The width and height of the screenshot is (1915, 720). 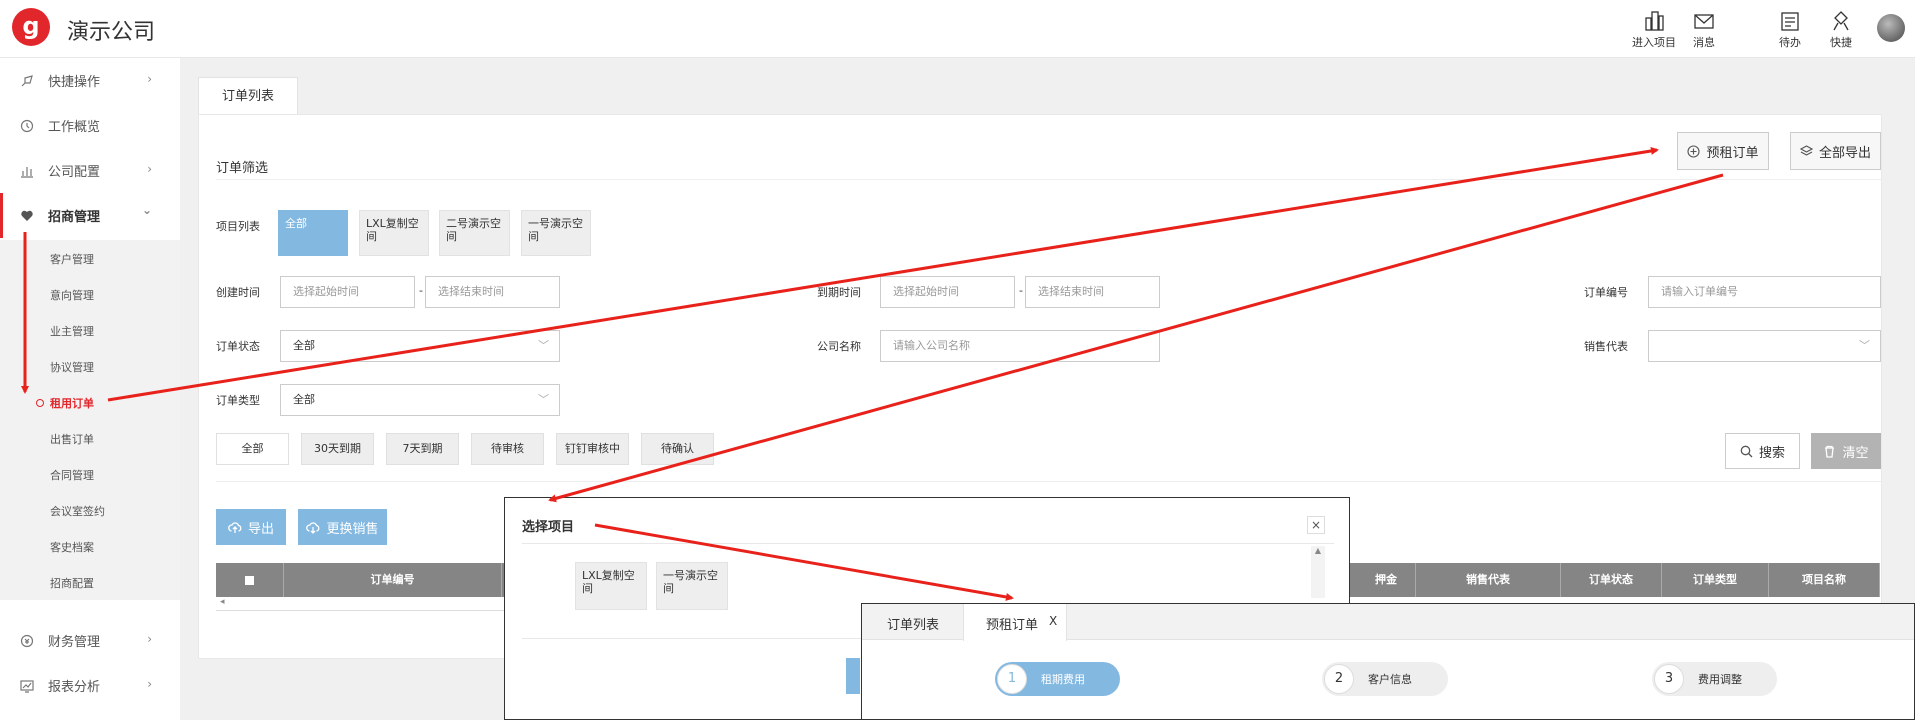 I want to click on close-icon: ×, so click(x=1316, y=525).